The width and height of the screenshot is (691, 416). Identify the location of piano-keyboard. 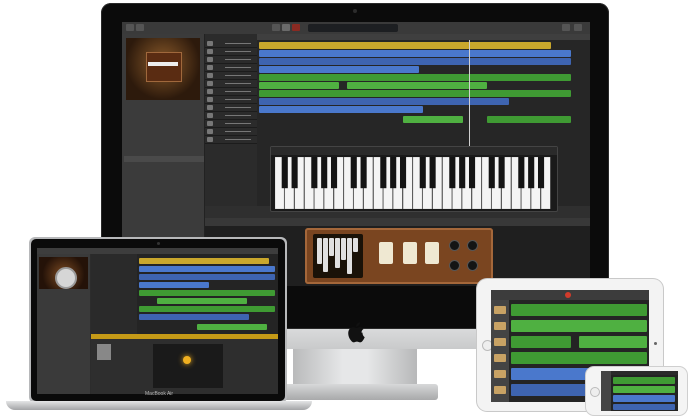
(413, 183).